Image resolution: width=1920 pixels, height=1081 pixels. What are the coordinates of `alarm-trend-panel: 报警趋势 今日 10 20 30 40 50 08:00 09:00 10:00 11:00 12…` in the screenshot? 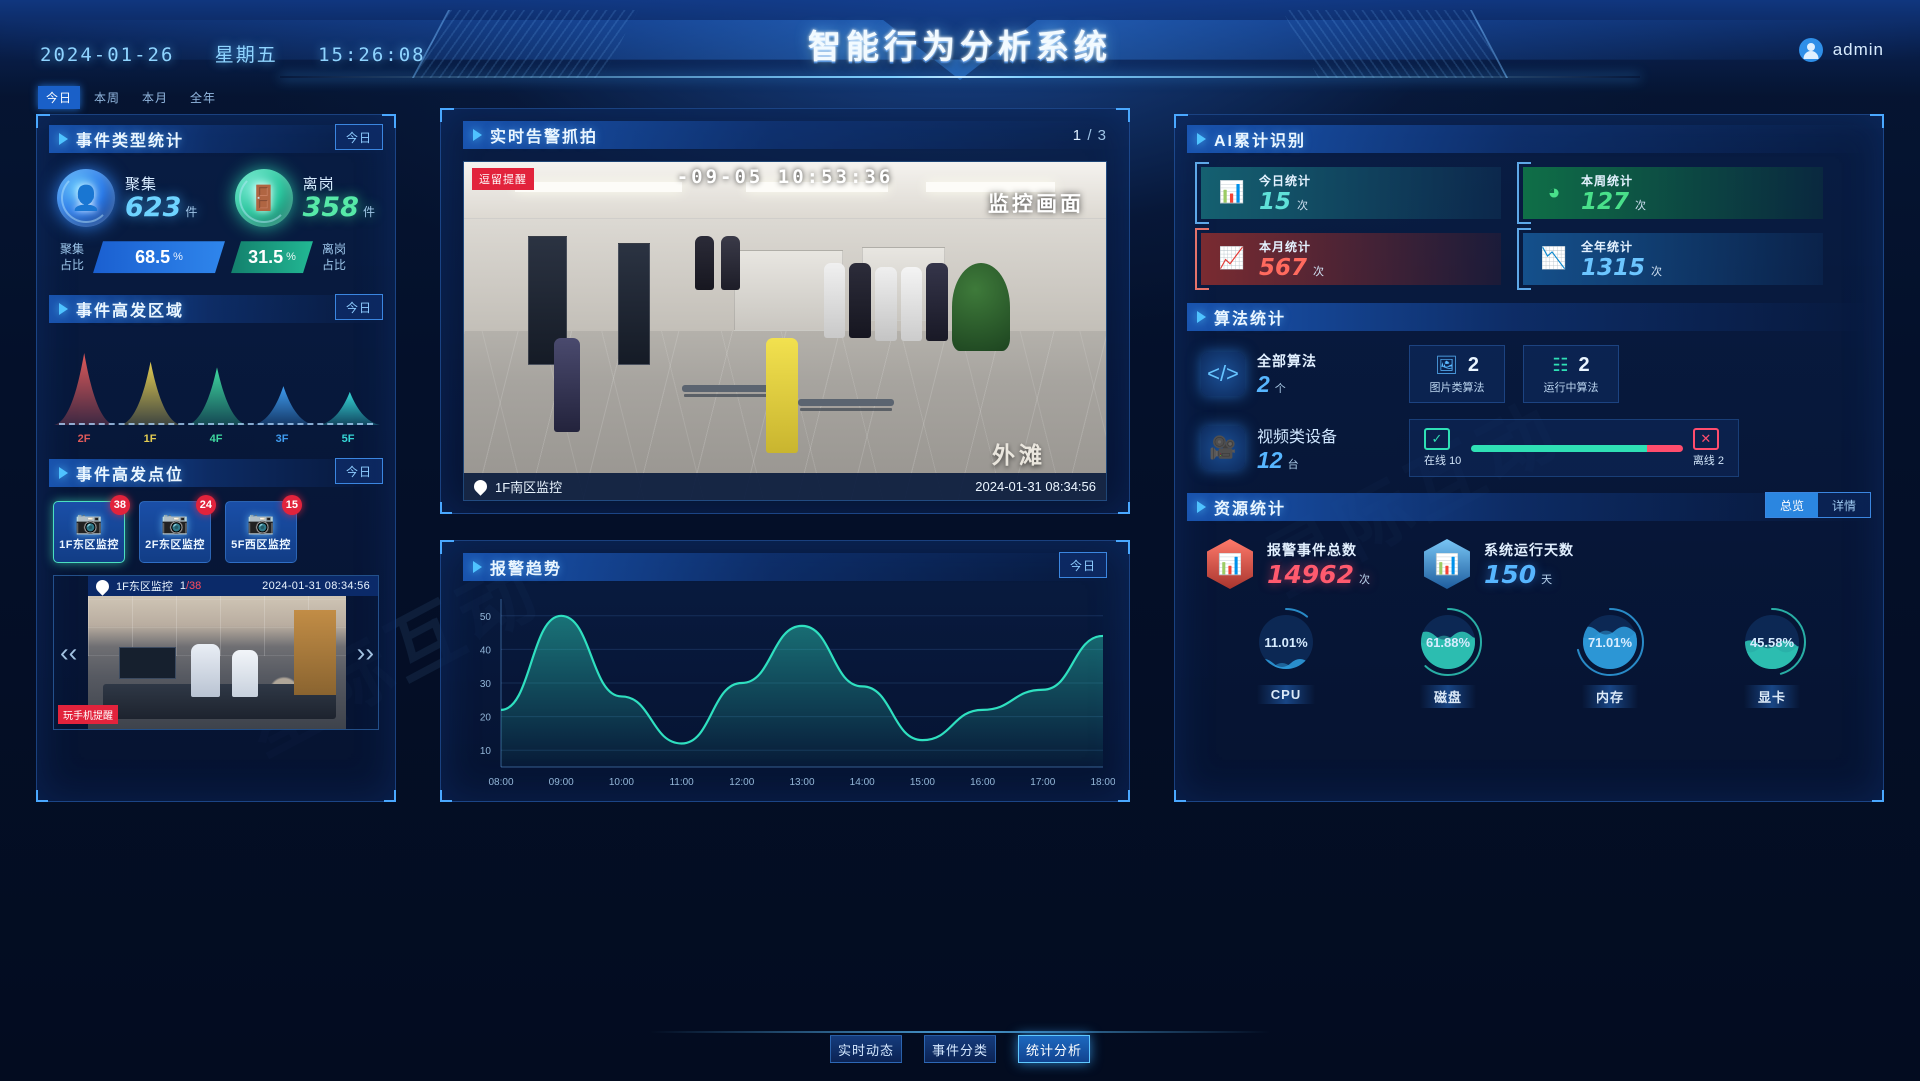 It's located at (785, 671).